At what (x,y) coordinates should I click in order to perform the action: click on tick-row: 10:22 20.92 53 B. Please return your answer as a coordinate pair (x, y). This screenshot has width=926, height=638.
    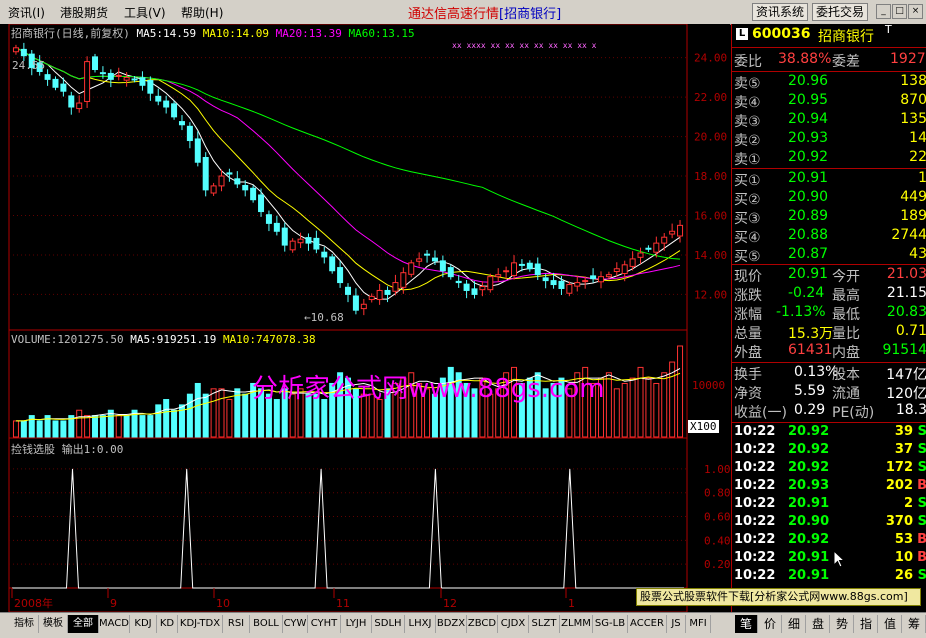
    Looking at the image, I should click on (829, 541).